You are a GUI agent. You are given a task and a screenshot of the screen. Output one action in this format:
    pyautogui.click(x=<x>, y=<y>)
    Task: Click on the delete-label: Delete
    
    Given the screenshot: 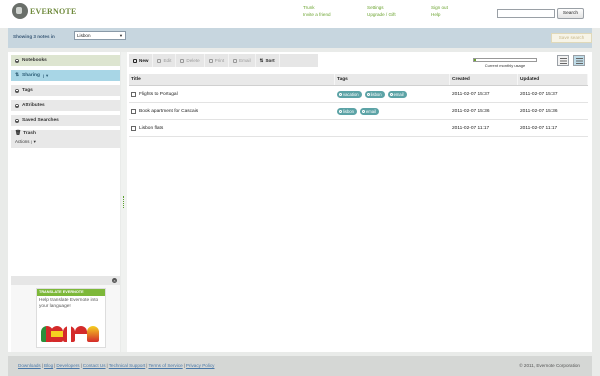 What is the action you would take?
    pyautogui.click(x=193, y=60)
    